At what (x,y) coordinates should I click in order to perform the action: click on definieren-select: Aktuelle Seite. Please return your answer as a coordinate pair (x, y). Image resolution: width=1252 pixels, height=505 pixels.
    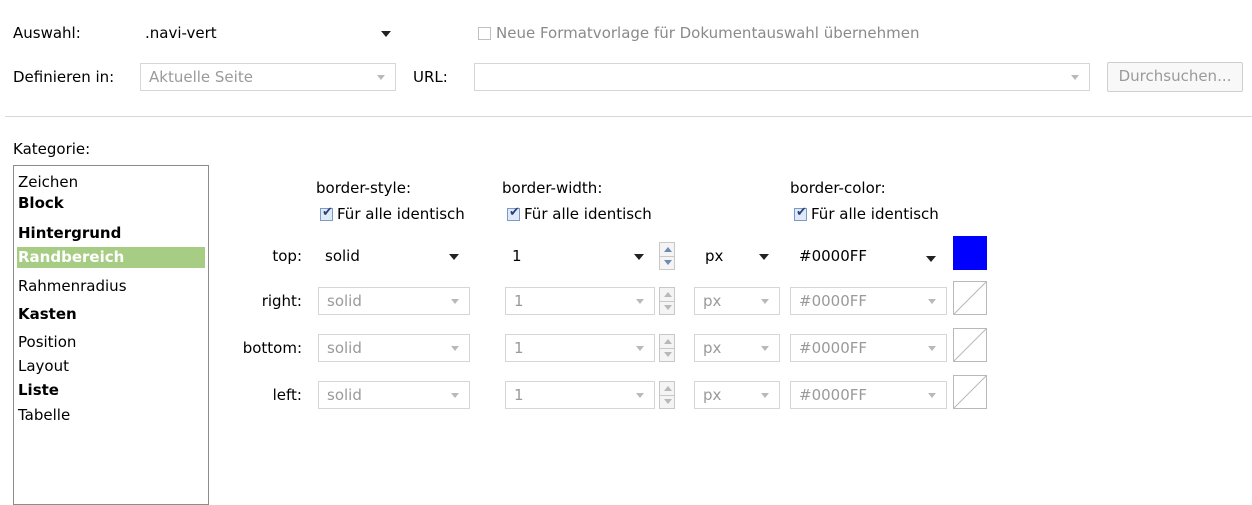
    Looking at the image, I should click on (268, 77).